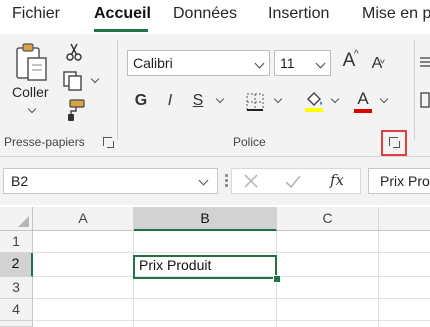 The width and height of the screenshot is (430, 327). Describe the element at coordinates (20, 181) in the screenshot. I see `name-box-value: B2` at that location.